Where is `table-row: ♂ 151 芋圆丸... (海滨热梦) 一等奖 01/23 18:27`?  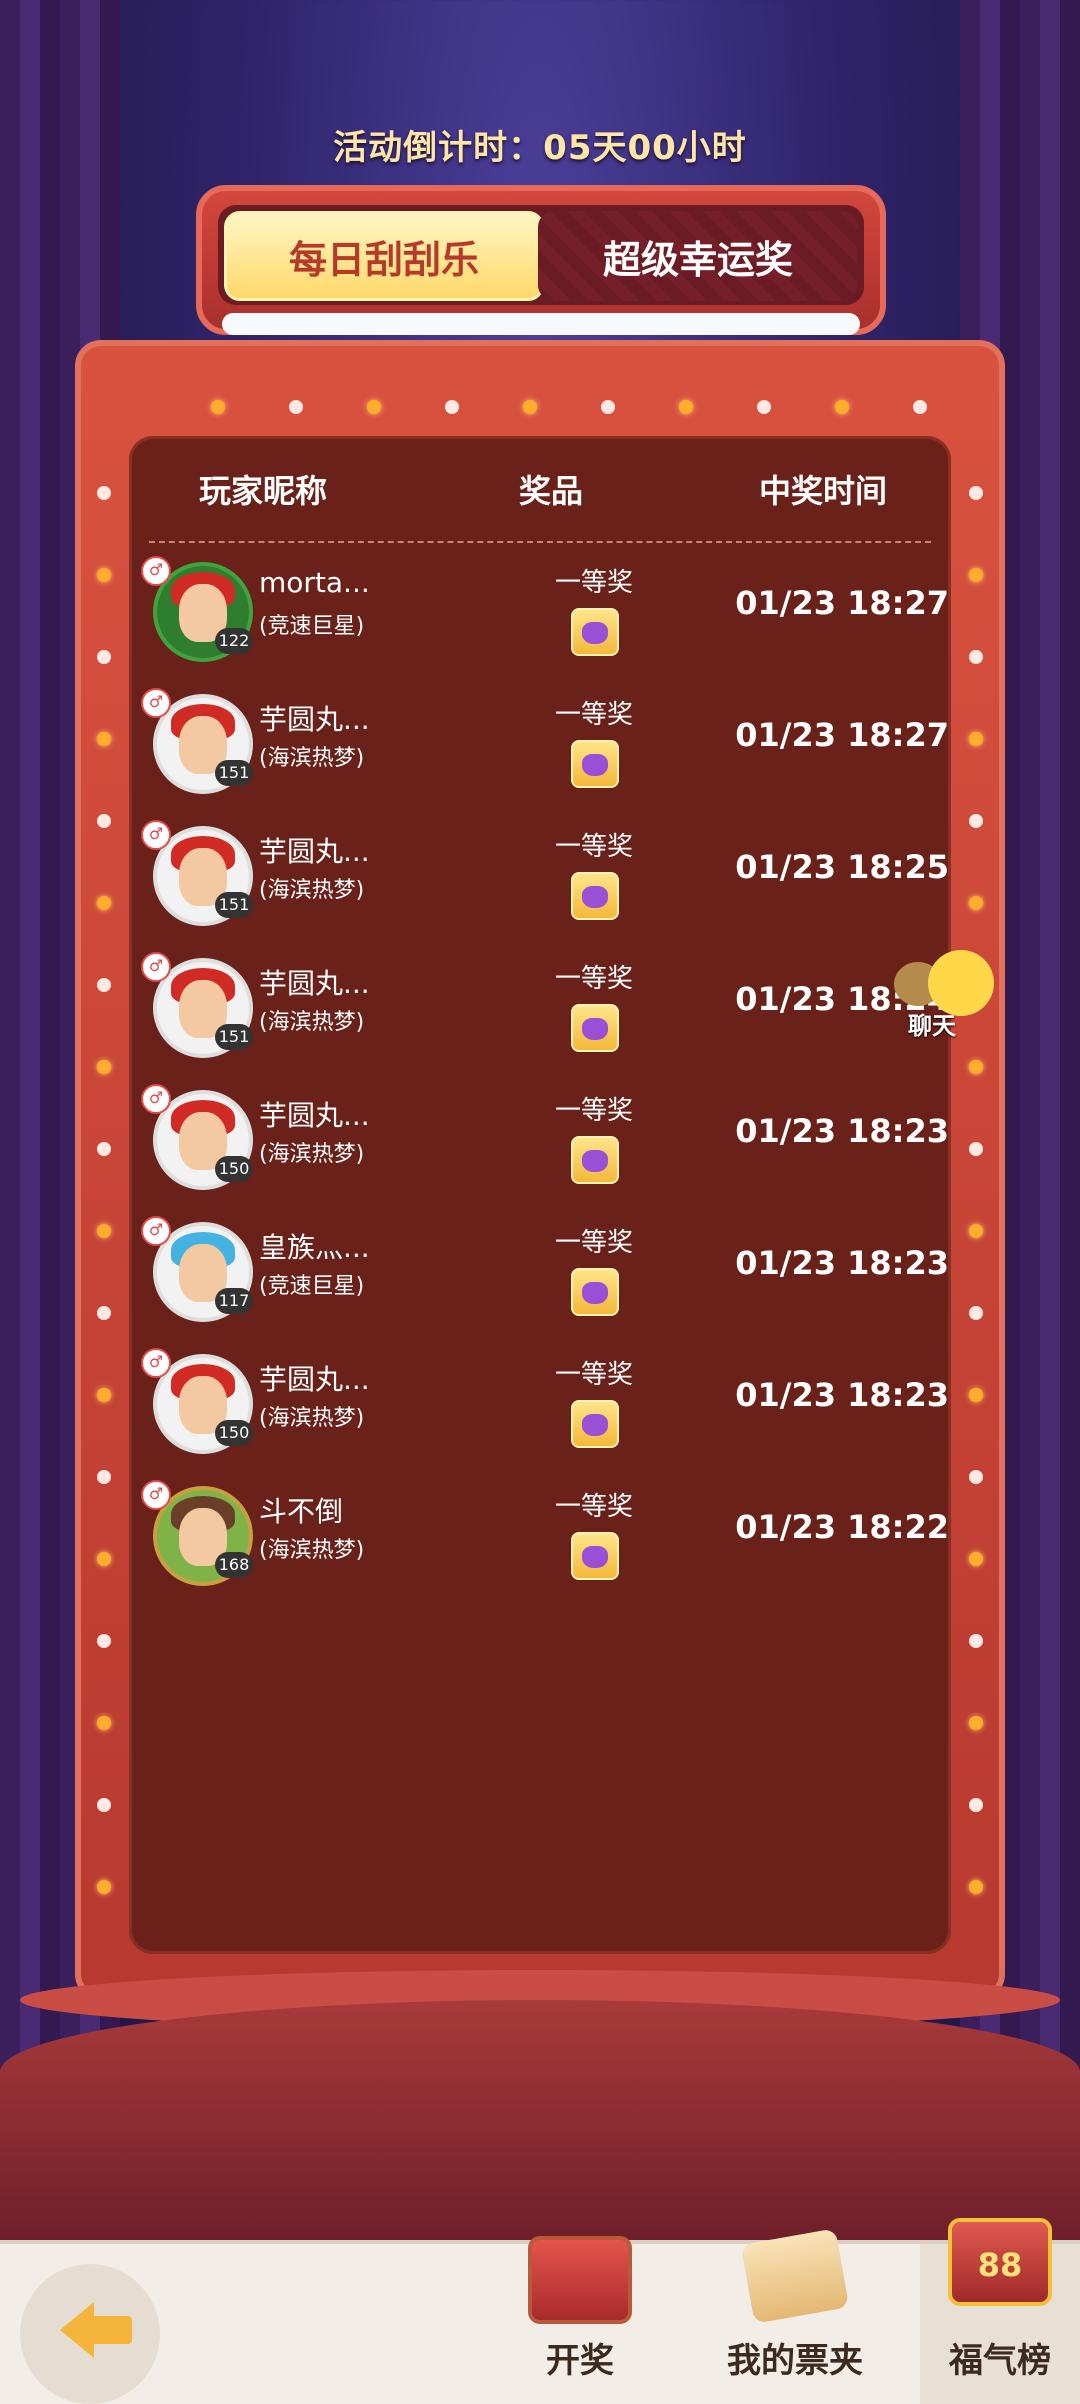 table-row: ♂ 151 芋圆丸... (海滨热梦) 一等奖 01/23 18:27 is located at coordinates (540, 754).